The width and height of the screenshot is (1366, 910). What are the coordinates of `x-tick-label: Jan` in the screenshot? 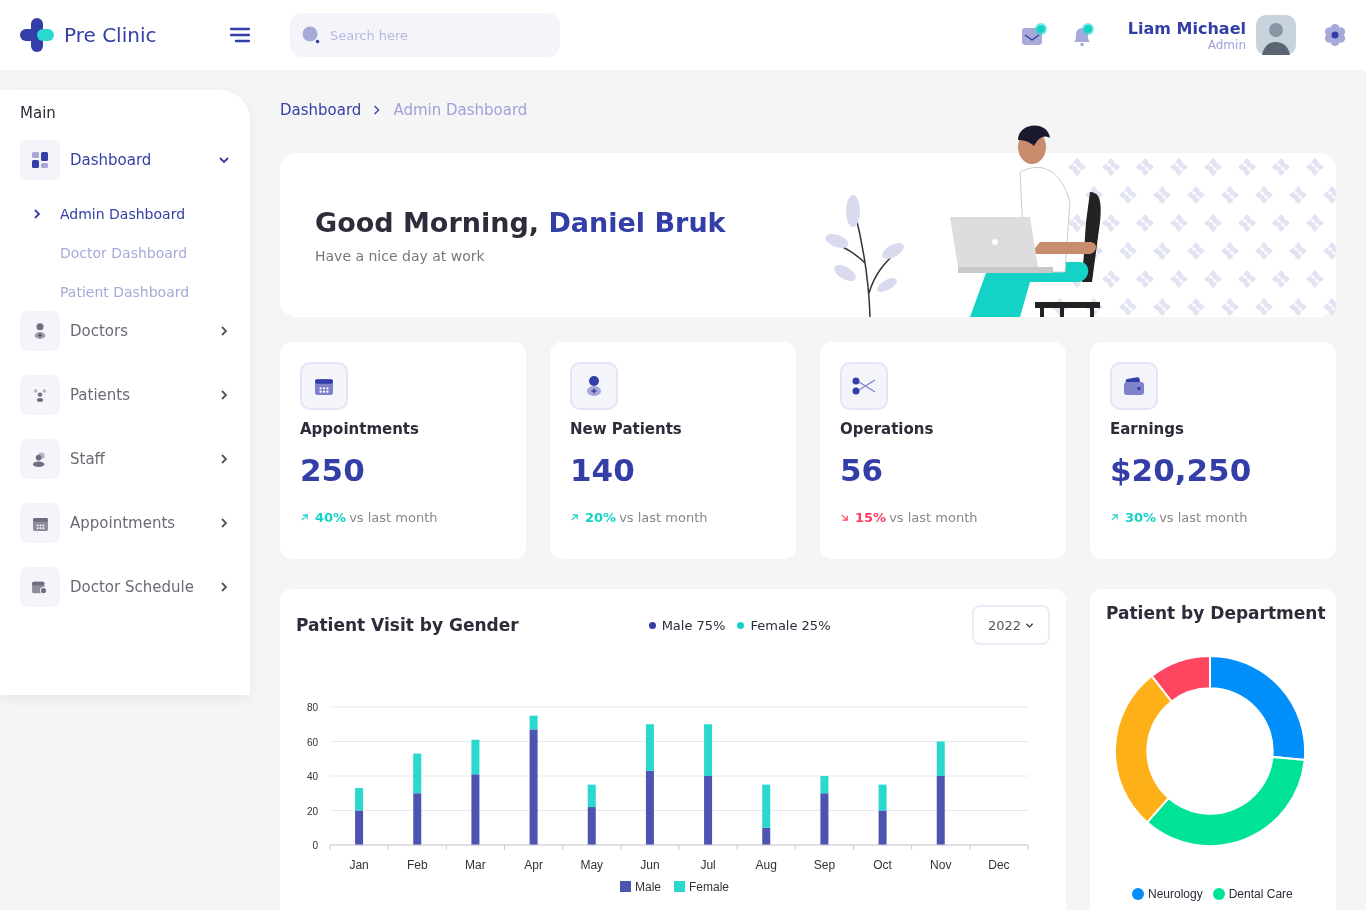 It's located at (359, 865).